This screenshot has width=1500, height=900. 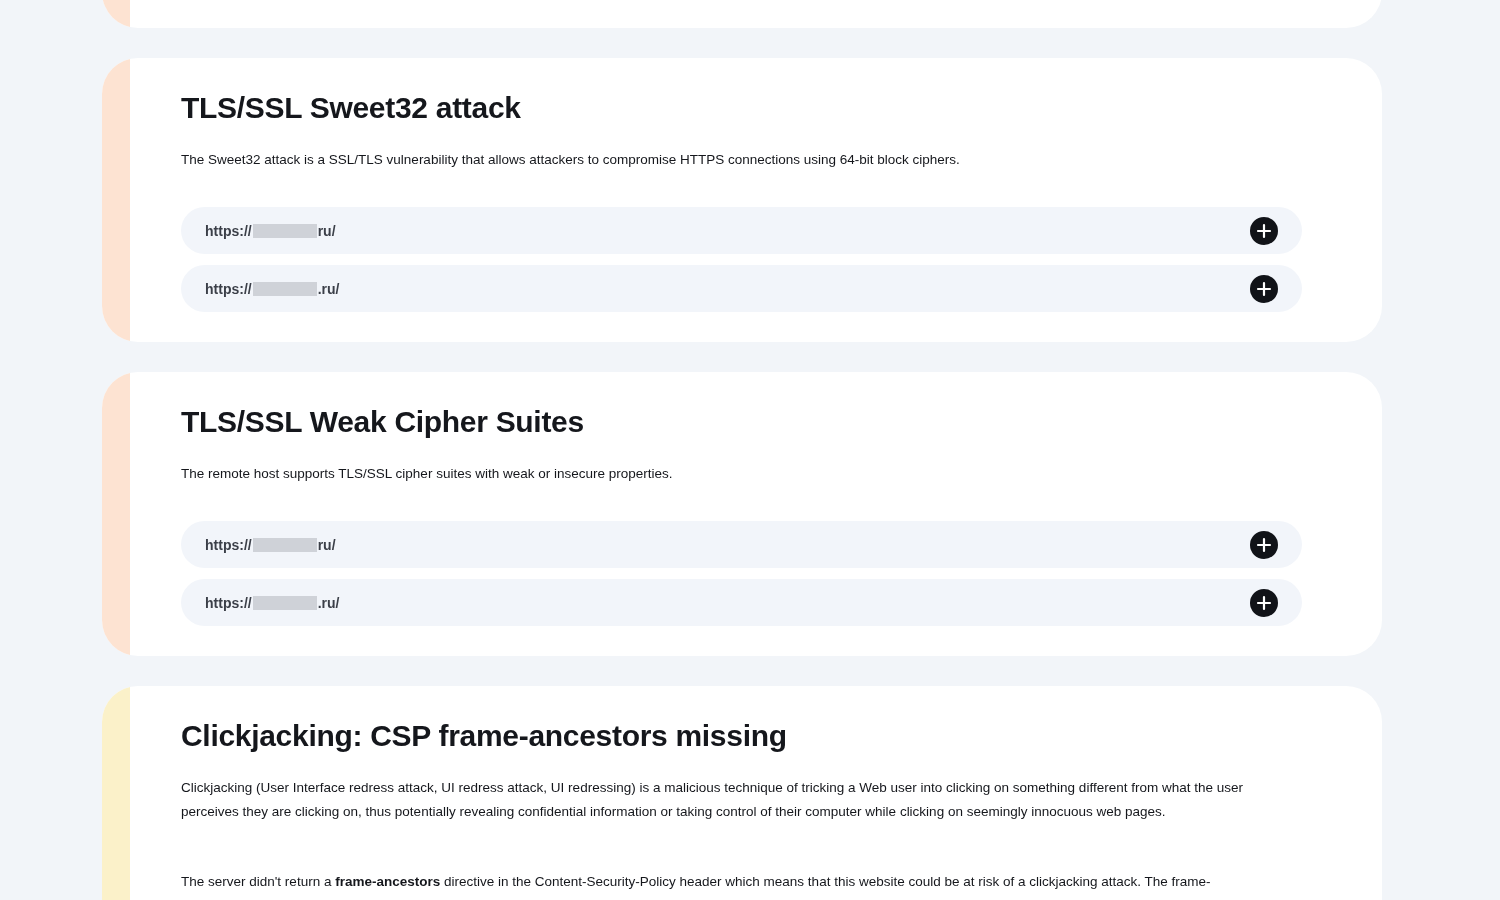 I want to click on finding-description: Clickjacking (User Interface redress attack, UI redress attack, UI redressing) is a malicious technique of tricking a Web user into clicking on something different from what the user perceives they are clicking on, thus potentially revealing confidential information or taking control of their computer while clicking on seemingly innocuous web pages., so click(x=712, y=800).